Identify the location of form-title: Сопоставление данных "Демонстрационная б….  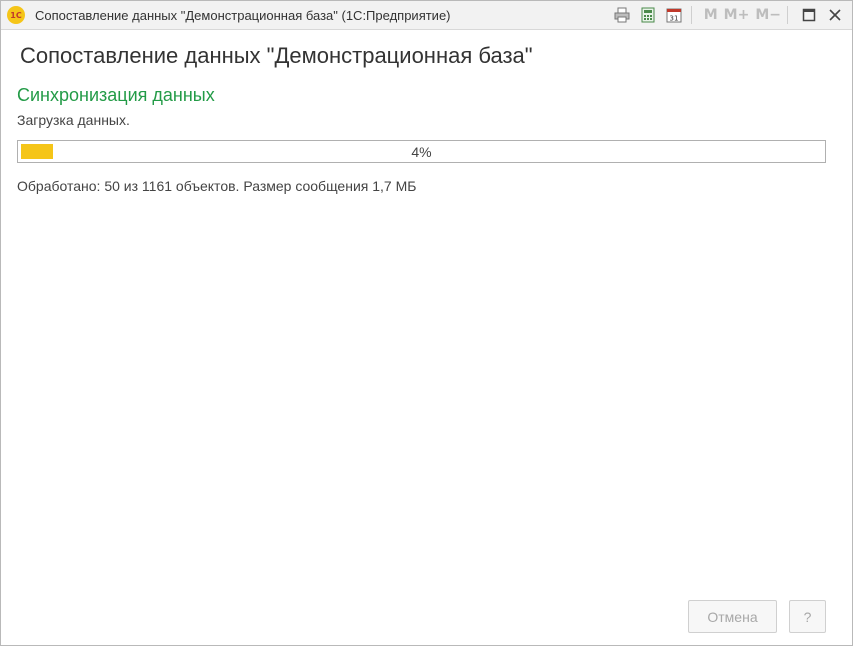
(276, 55).